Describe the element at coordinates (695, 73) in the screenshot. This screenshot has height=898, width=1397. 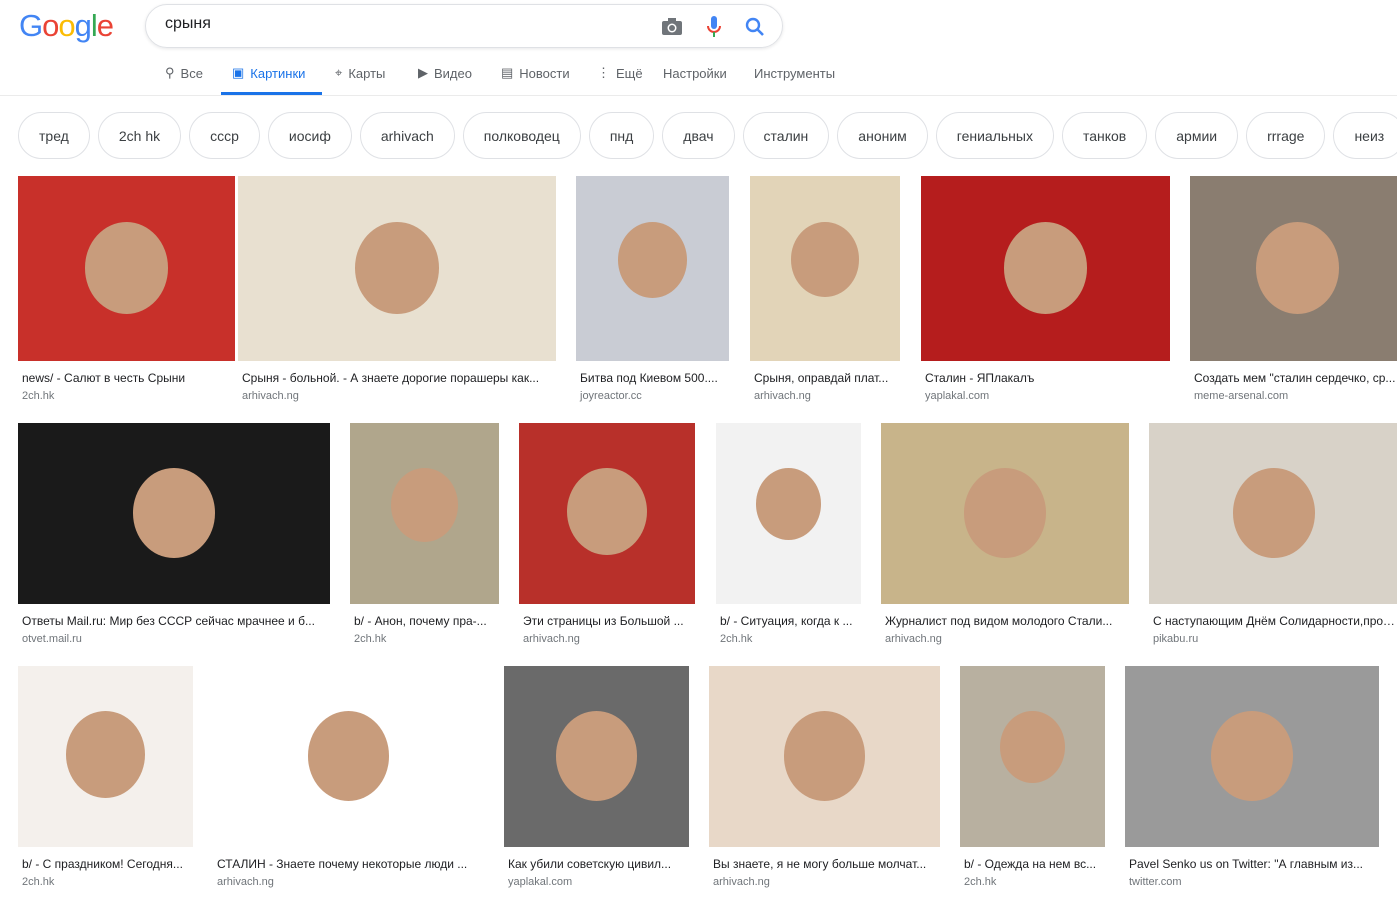
I see `tab-settings: Настройки` at that location.